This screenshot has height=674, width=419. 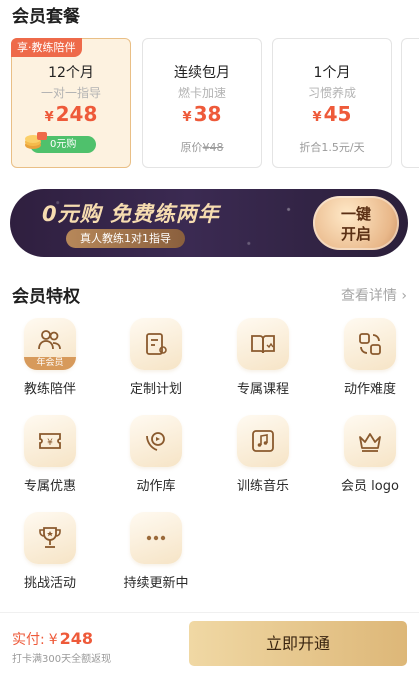 I want to click on plan-subtitle: 燃卡加速, so click(x=201, y=93).